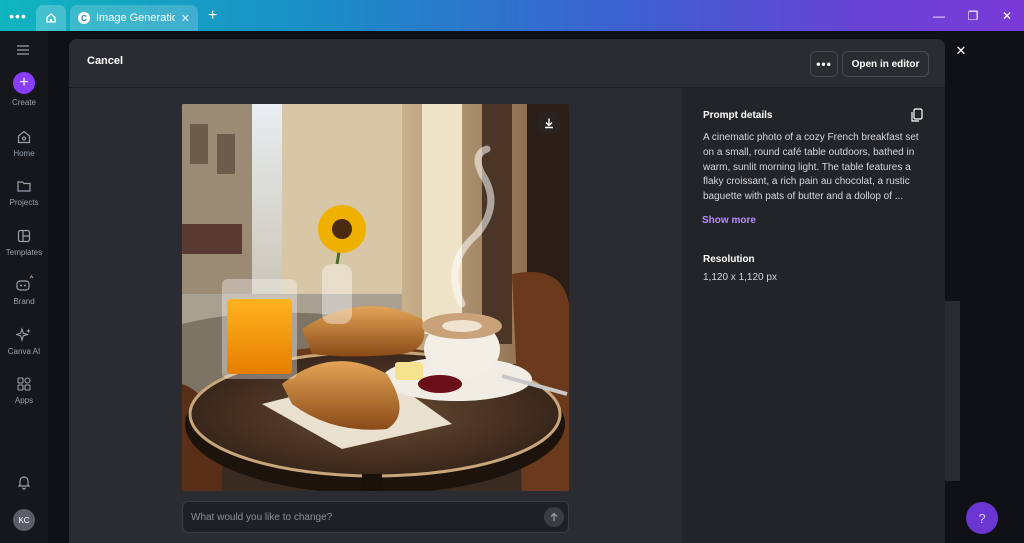 This screenshot has height=543, width=1024. I want to click on window-close-icon: ✕, so click(1007, 15).